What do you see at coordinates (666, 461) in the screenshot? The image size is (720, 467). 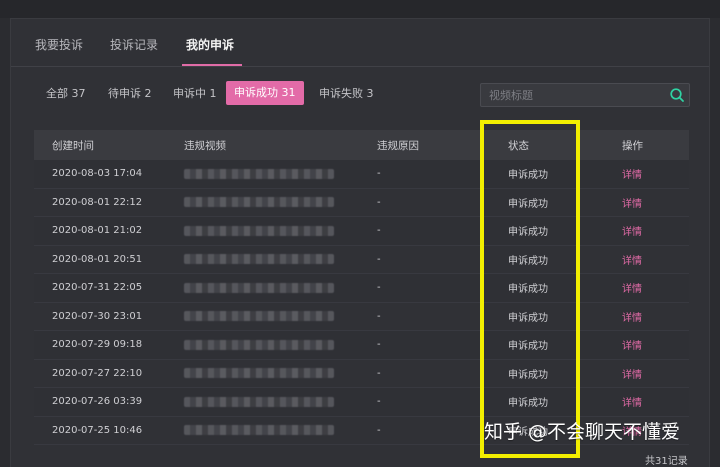 I see `record-count: 共31记录` at bounding box center [666, 461].